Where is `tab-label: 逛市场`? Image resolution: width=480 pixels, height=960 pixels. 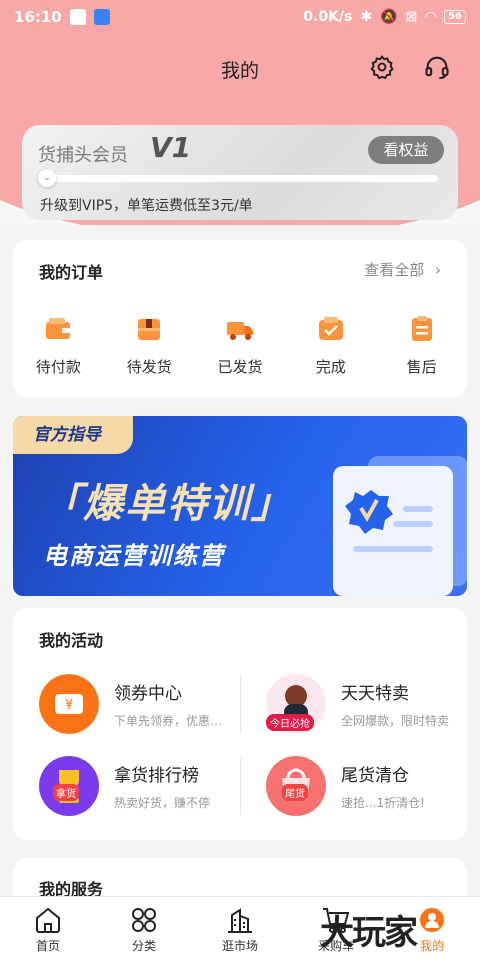
tab-label: 逛市场 is located at coordinates (239, 946).